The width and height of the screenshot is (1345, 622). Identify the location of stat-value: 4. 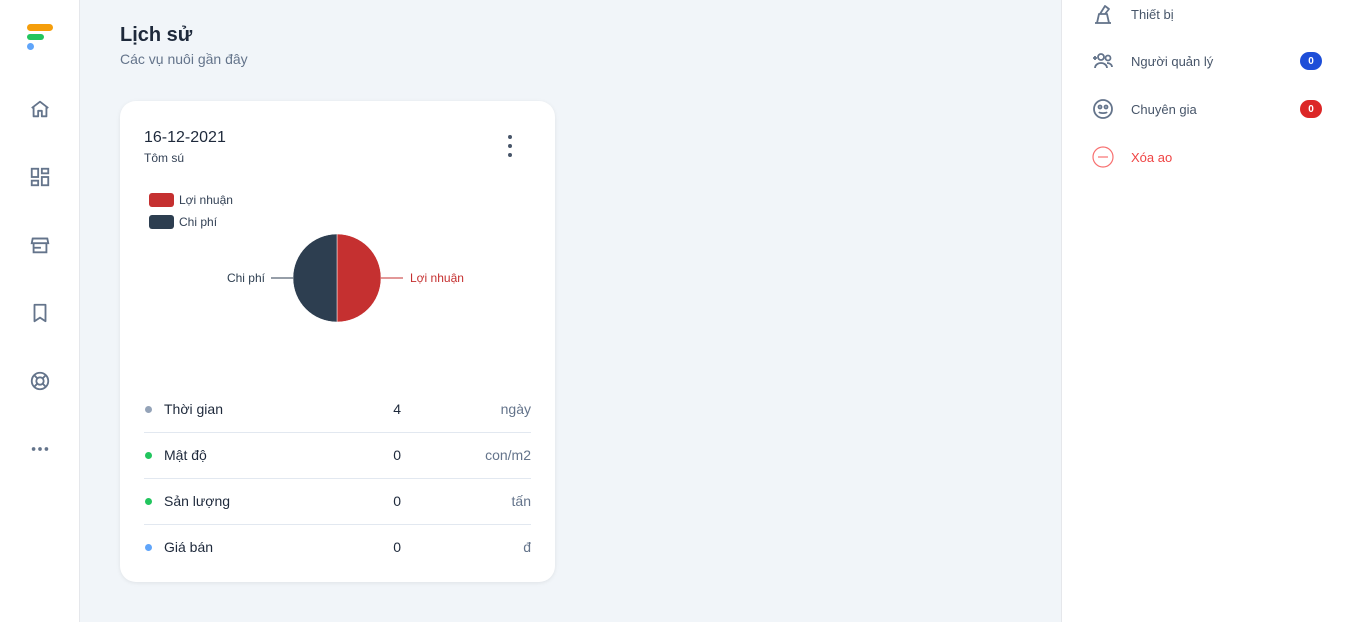
(397, 409).